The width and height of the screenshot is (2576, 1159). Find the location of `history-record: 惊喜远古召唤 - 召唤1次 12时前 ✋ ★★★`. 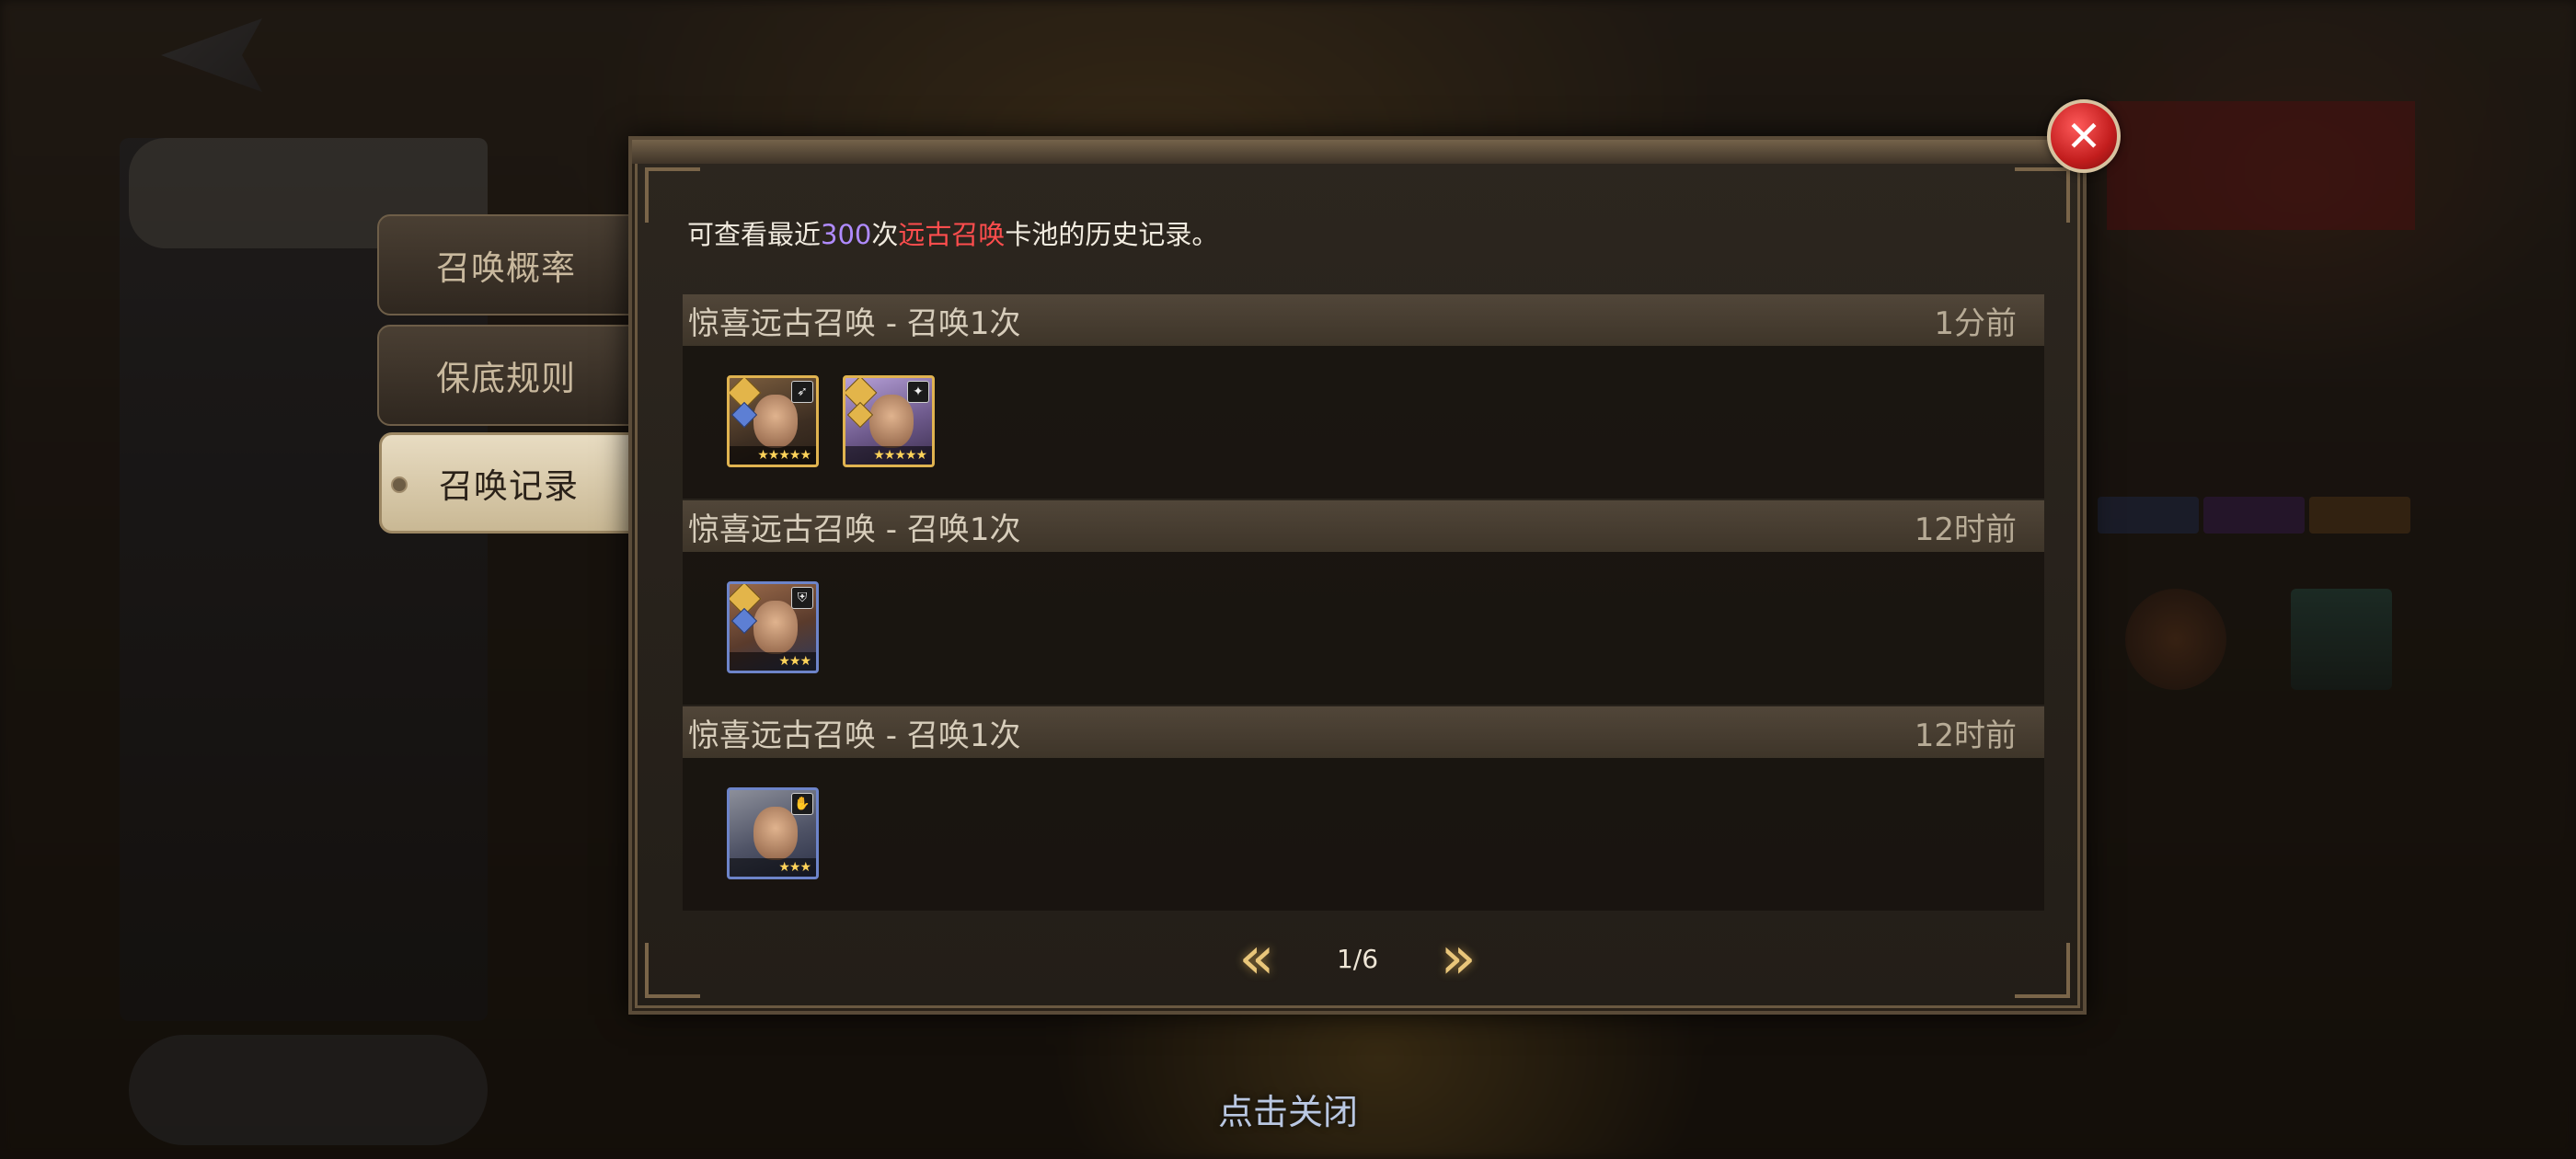

history-record: 惊喜远古召唤 - 召唤1次 12时前 ✋ ★★★ is located at coordinates (1363, 808).